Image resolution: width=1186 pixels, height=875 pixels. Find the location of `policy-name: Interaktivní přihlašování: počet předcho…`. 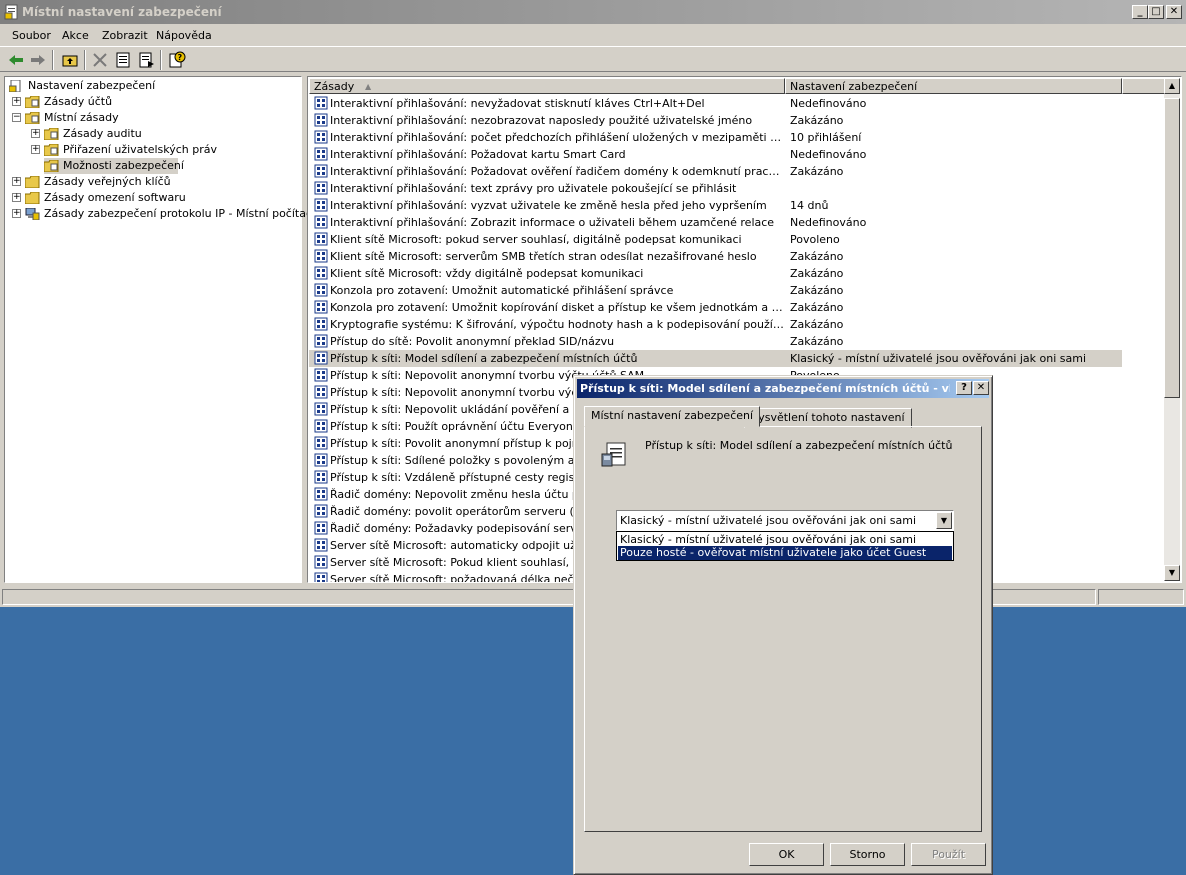

policy-name: Interaktivní přihlašování: počet předcho… is located at coordinates (557, 137).